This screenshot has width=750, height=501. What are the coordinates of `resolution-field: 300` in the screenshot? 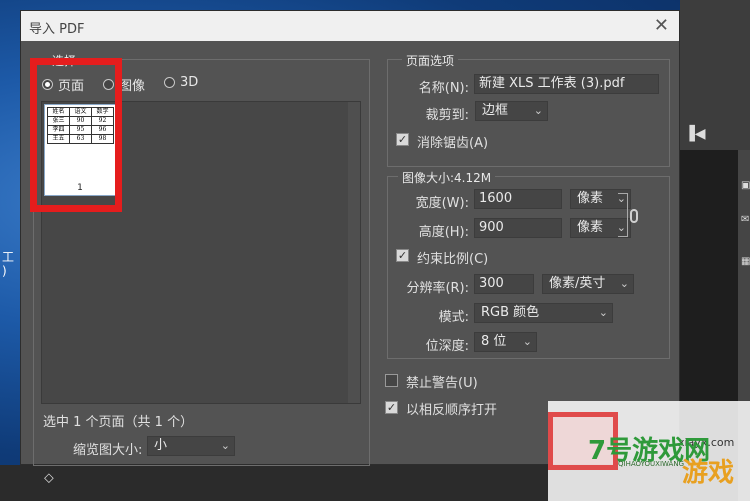 It's located at (504, 284).